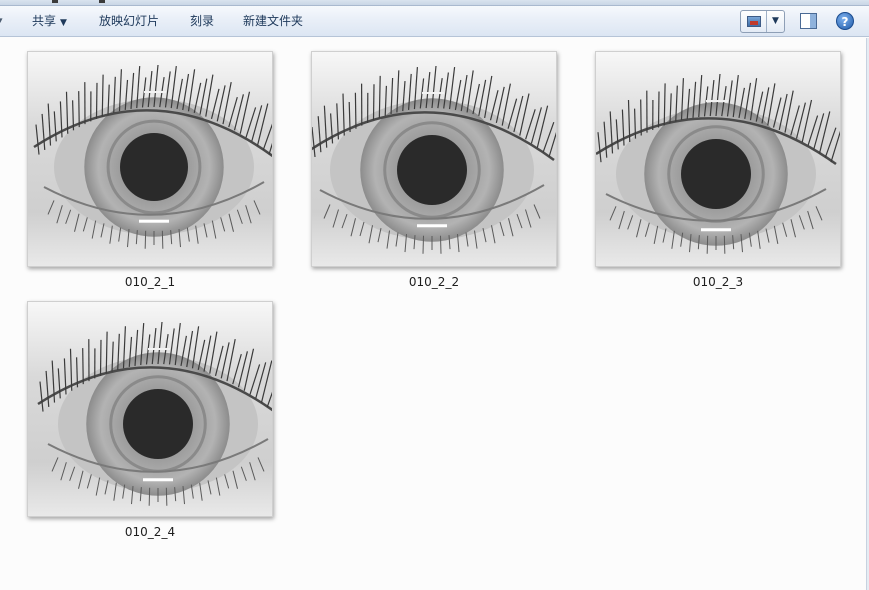  What do you see at coordinates (845, 21) in the screenshot?
I see `help-icon: ?` at bounding box center [845, 21].